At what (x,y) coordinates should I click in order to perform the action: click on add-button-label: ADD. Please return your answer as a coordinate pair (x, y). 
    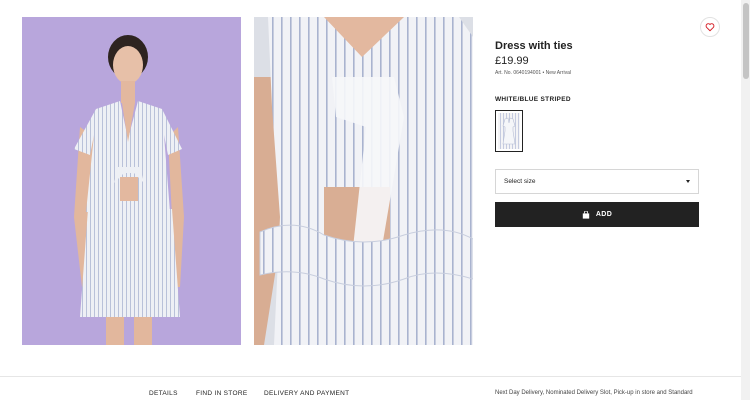
    Looking at the image, I should click on (604, 214).